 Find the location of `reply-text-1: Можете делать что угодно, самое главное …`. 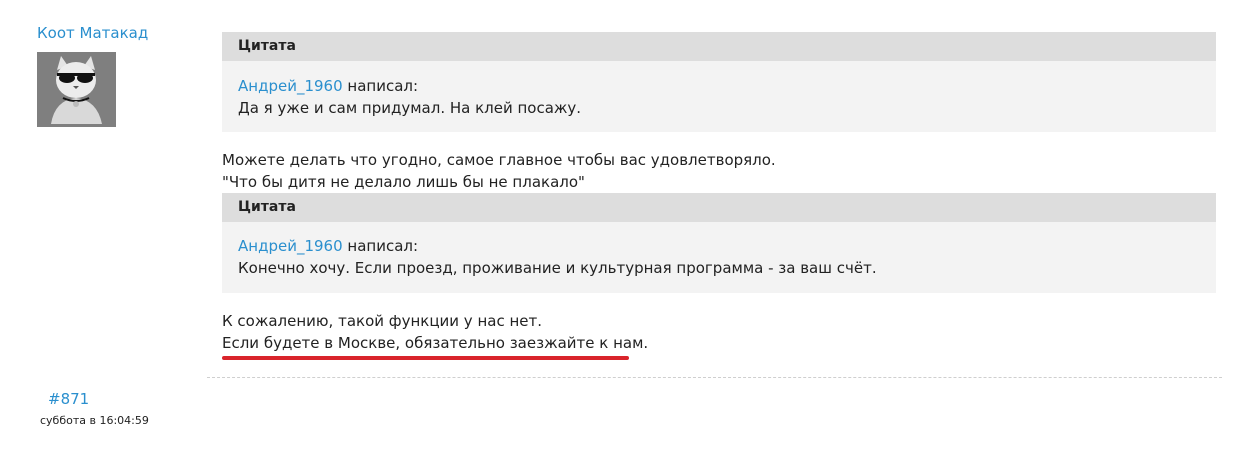

reply-text-1: Можете делать что угодно, самое главное … is located at coordinates (499, 171).